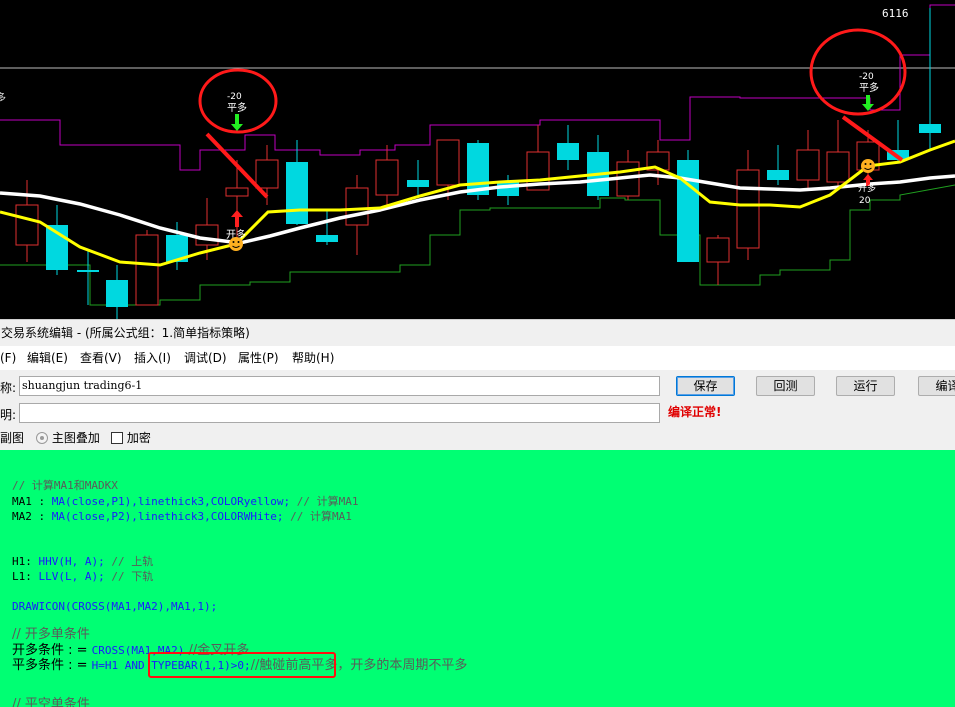 The width and height of the screenshot is (955, 707). Describe the element at coordinates (865, 386) in the screenshot. I see `run-button: 运行` at that location.